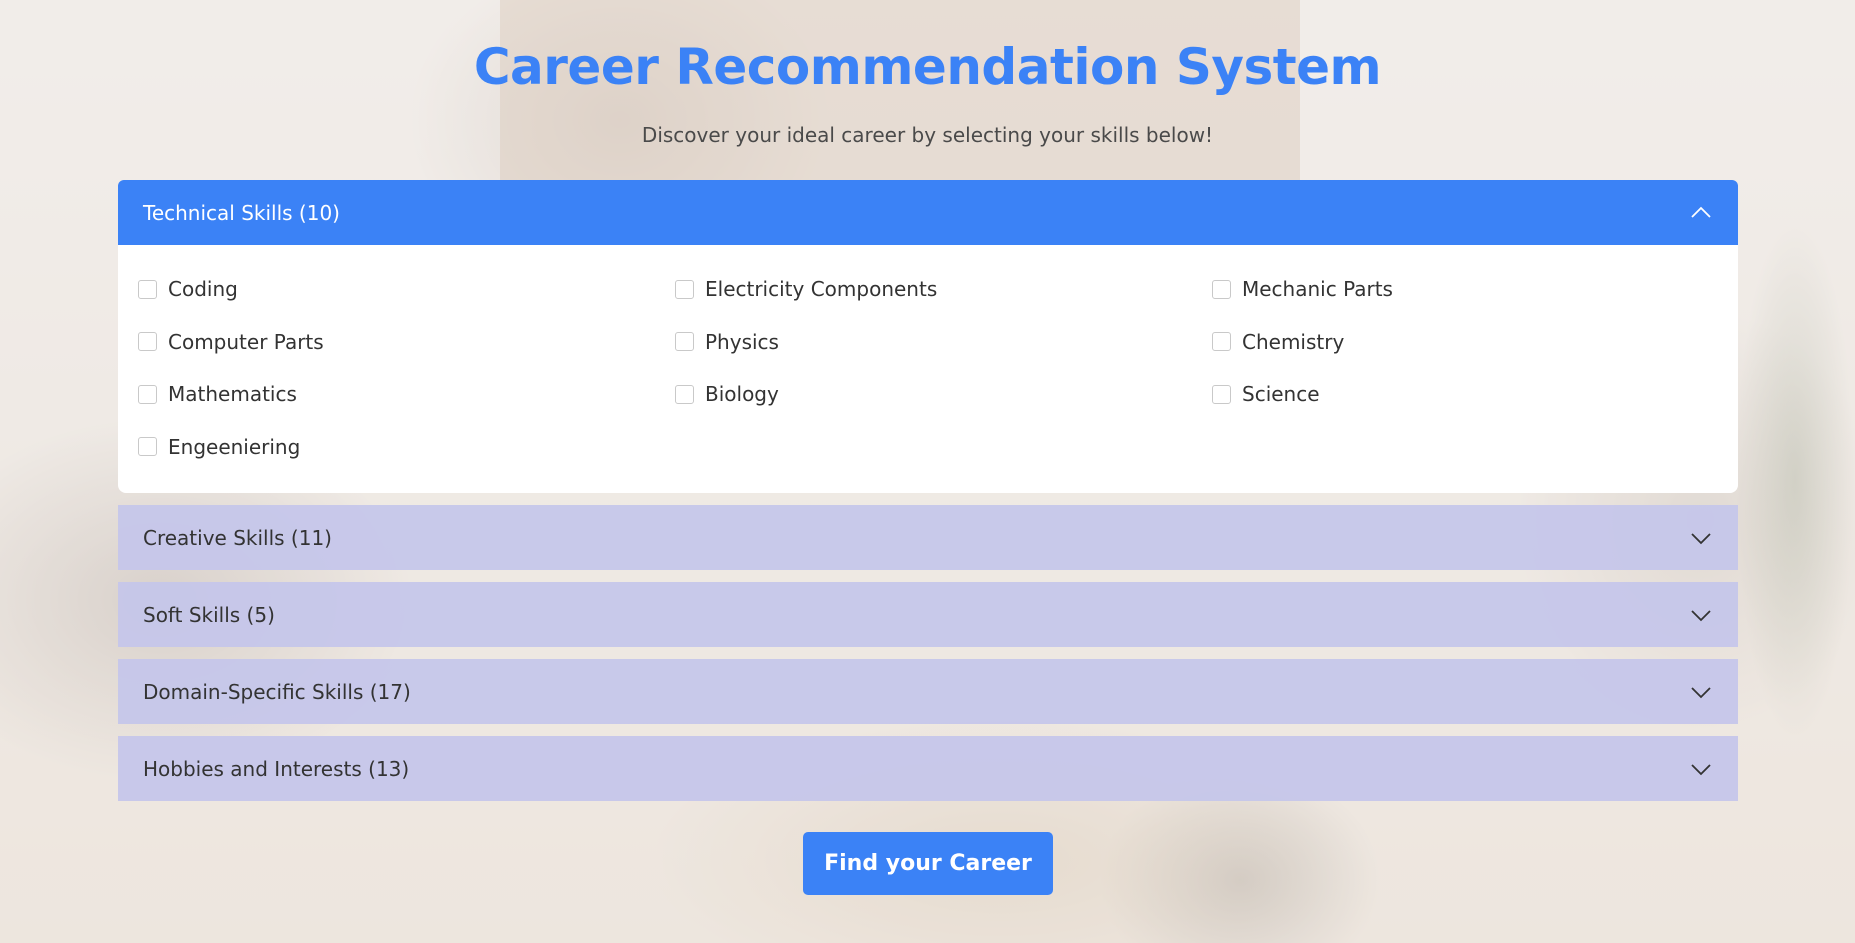 The image size is (1855, 943). I want to click on section-header-hobbies-and-interests: Hobbies and Interests (13), so click(928, 768).